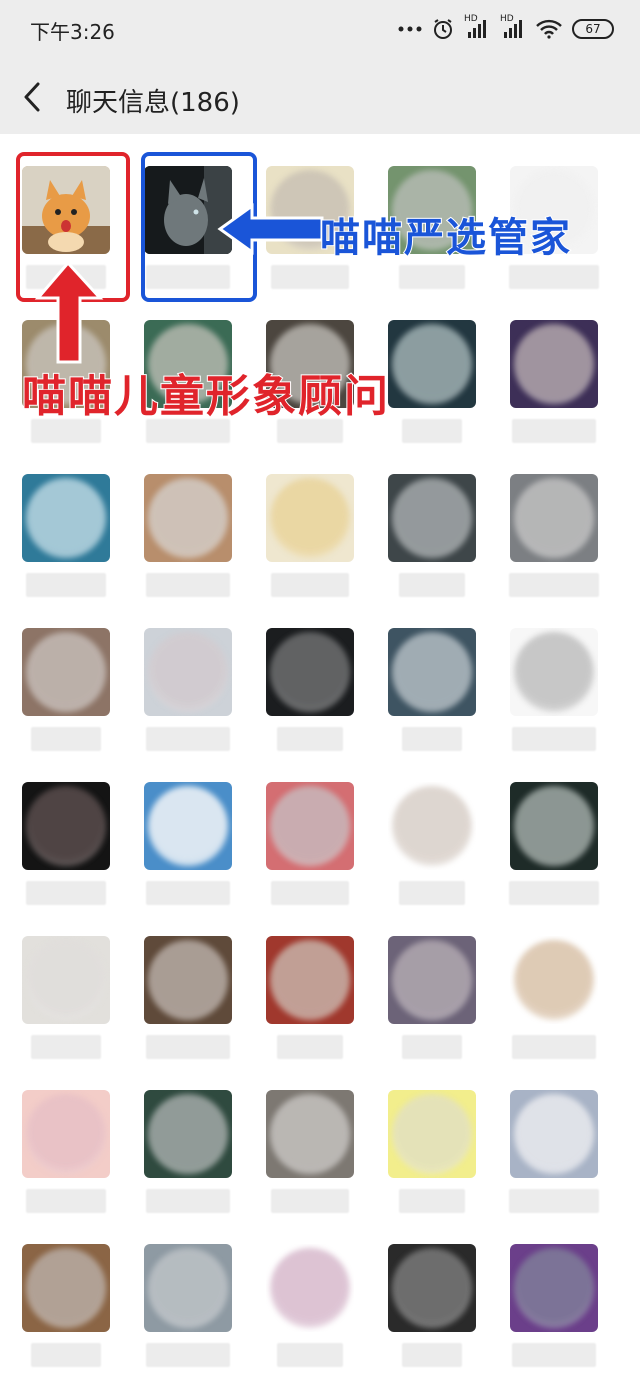 The width and height of the screenshot is (640, 1387). Describe the element at coordinates (33, 97) in the screenshot. I see `chevron-left-icon` at that location.